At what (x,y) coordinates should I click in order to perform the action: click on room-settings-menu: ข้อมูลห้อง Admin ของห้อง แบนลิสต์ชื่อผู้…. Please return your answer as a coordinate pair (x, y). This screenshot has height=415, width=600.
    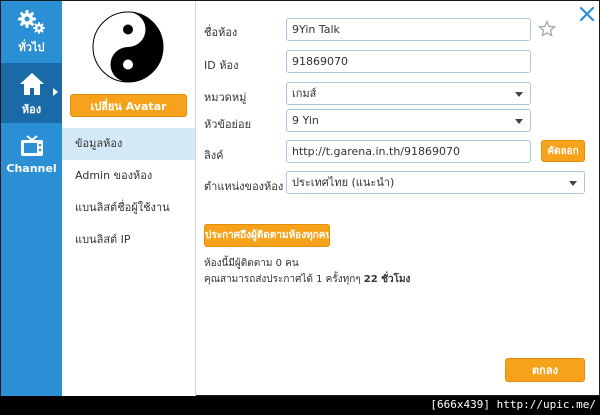
    Looking at the image, I should click on (128, 192).